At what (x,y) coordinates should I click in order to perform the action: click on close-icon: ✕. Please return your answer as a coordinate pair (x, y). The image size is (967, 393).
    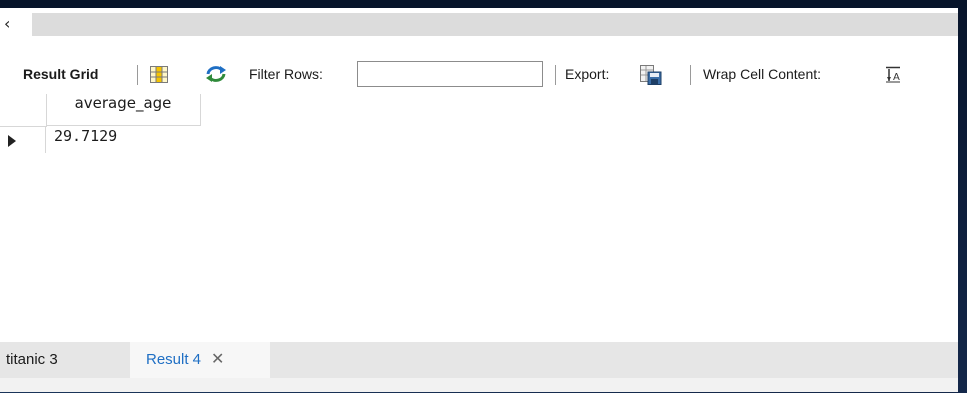
    Looking at the image, I should click on (217, 360).